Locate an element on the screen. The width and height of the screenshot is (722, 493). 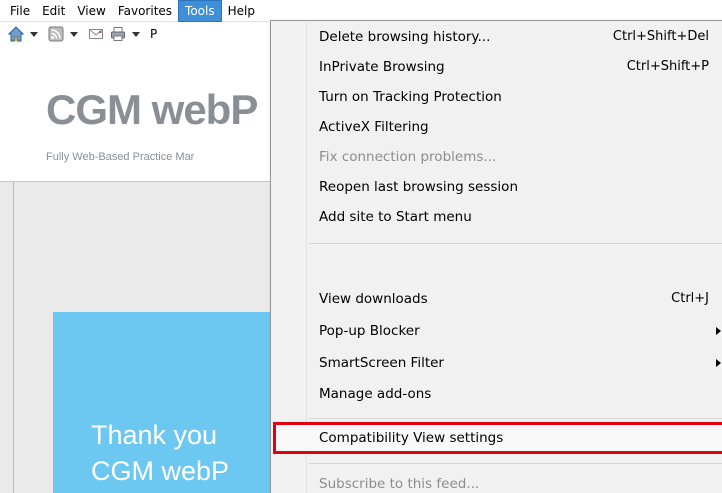
menu-item-add-site-to-start: Add site to Start menu is located at coordinates (496, 217).